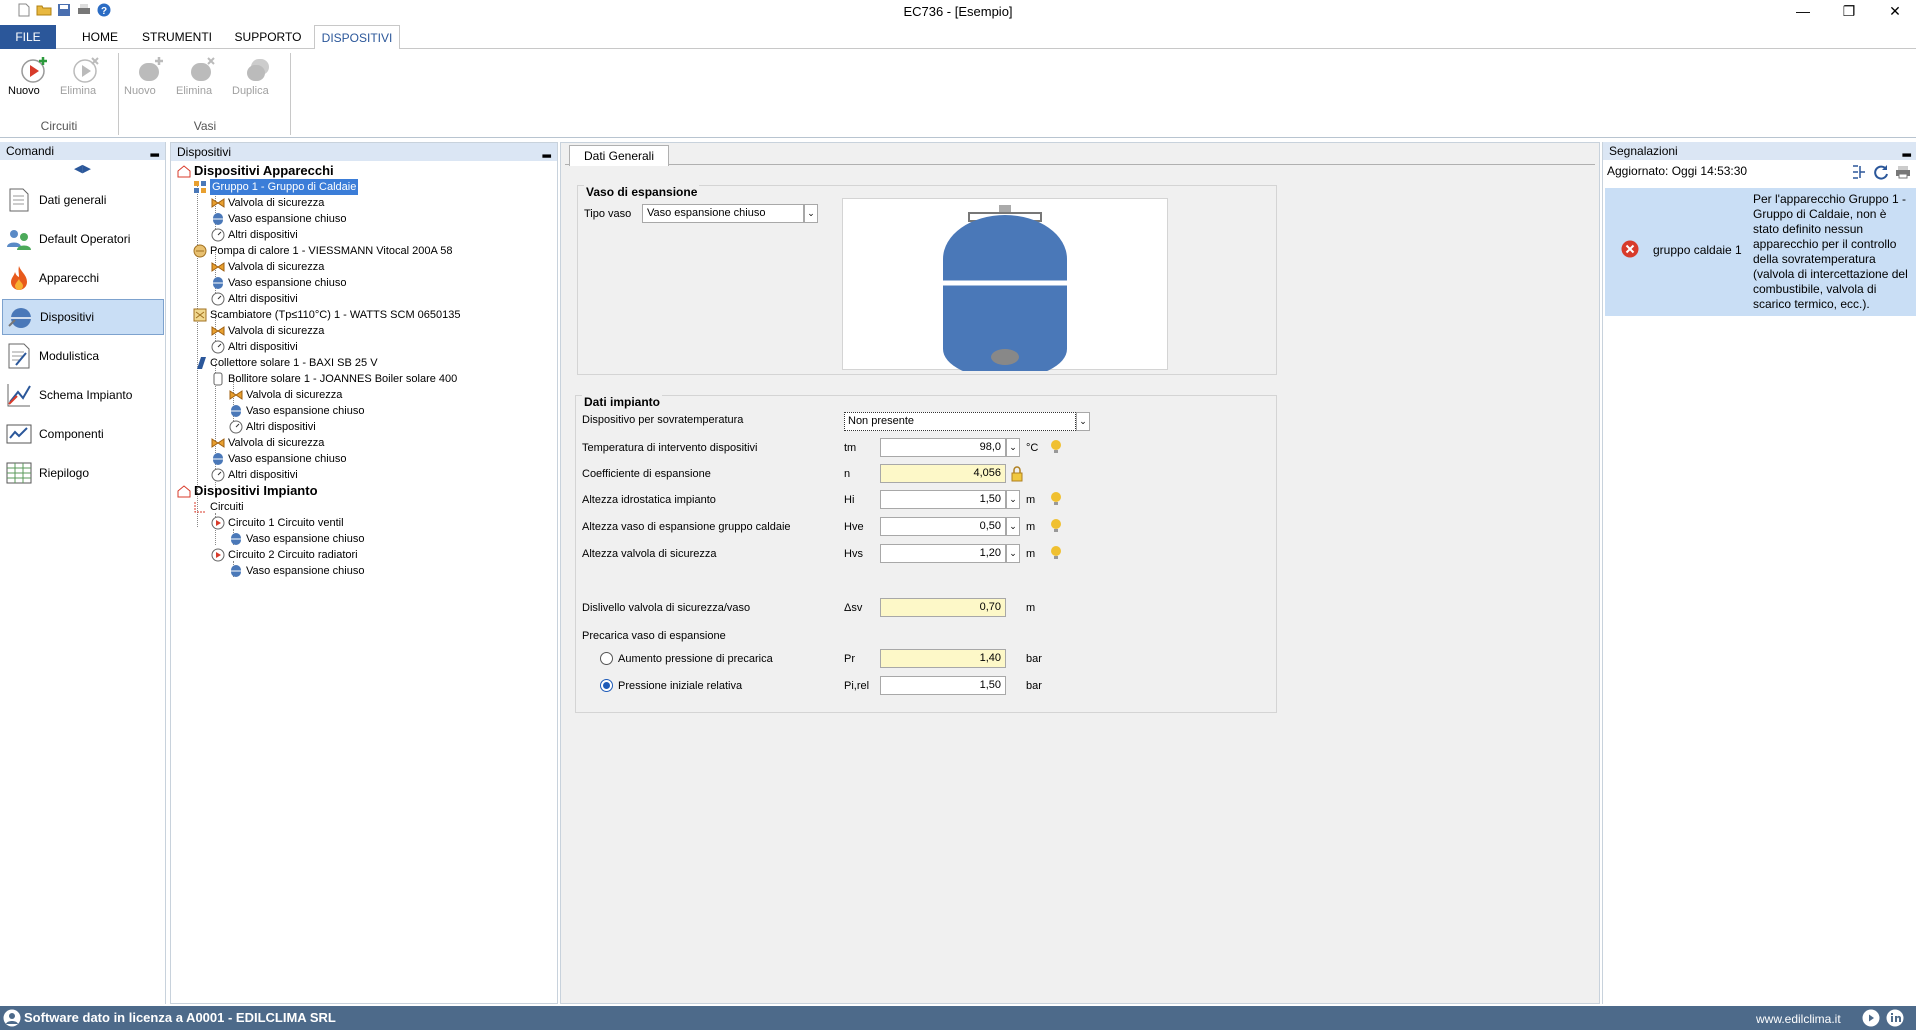  I want to click on radio-aumento-pressione, so click(606, 658).